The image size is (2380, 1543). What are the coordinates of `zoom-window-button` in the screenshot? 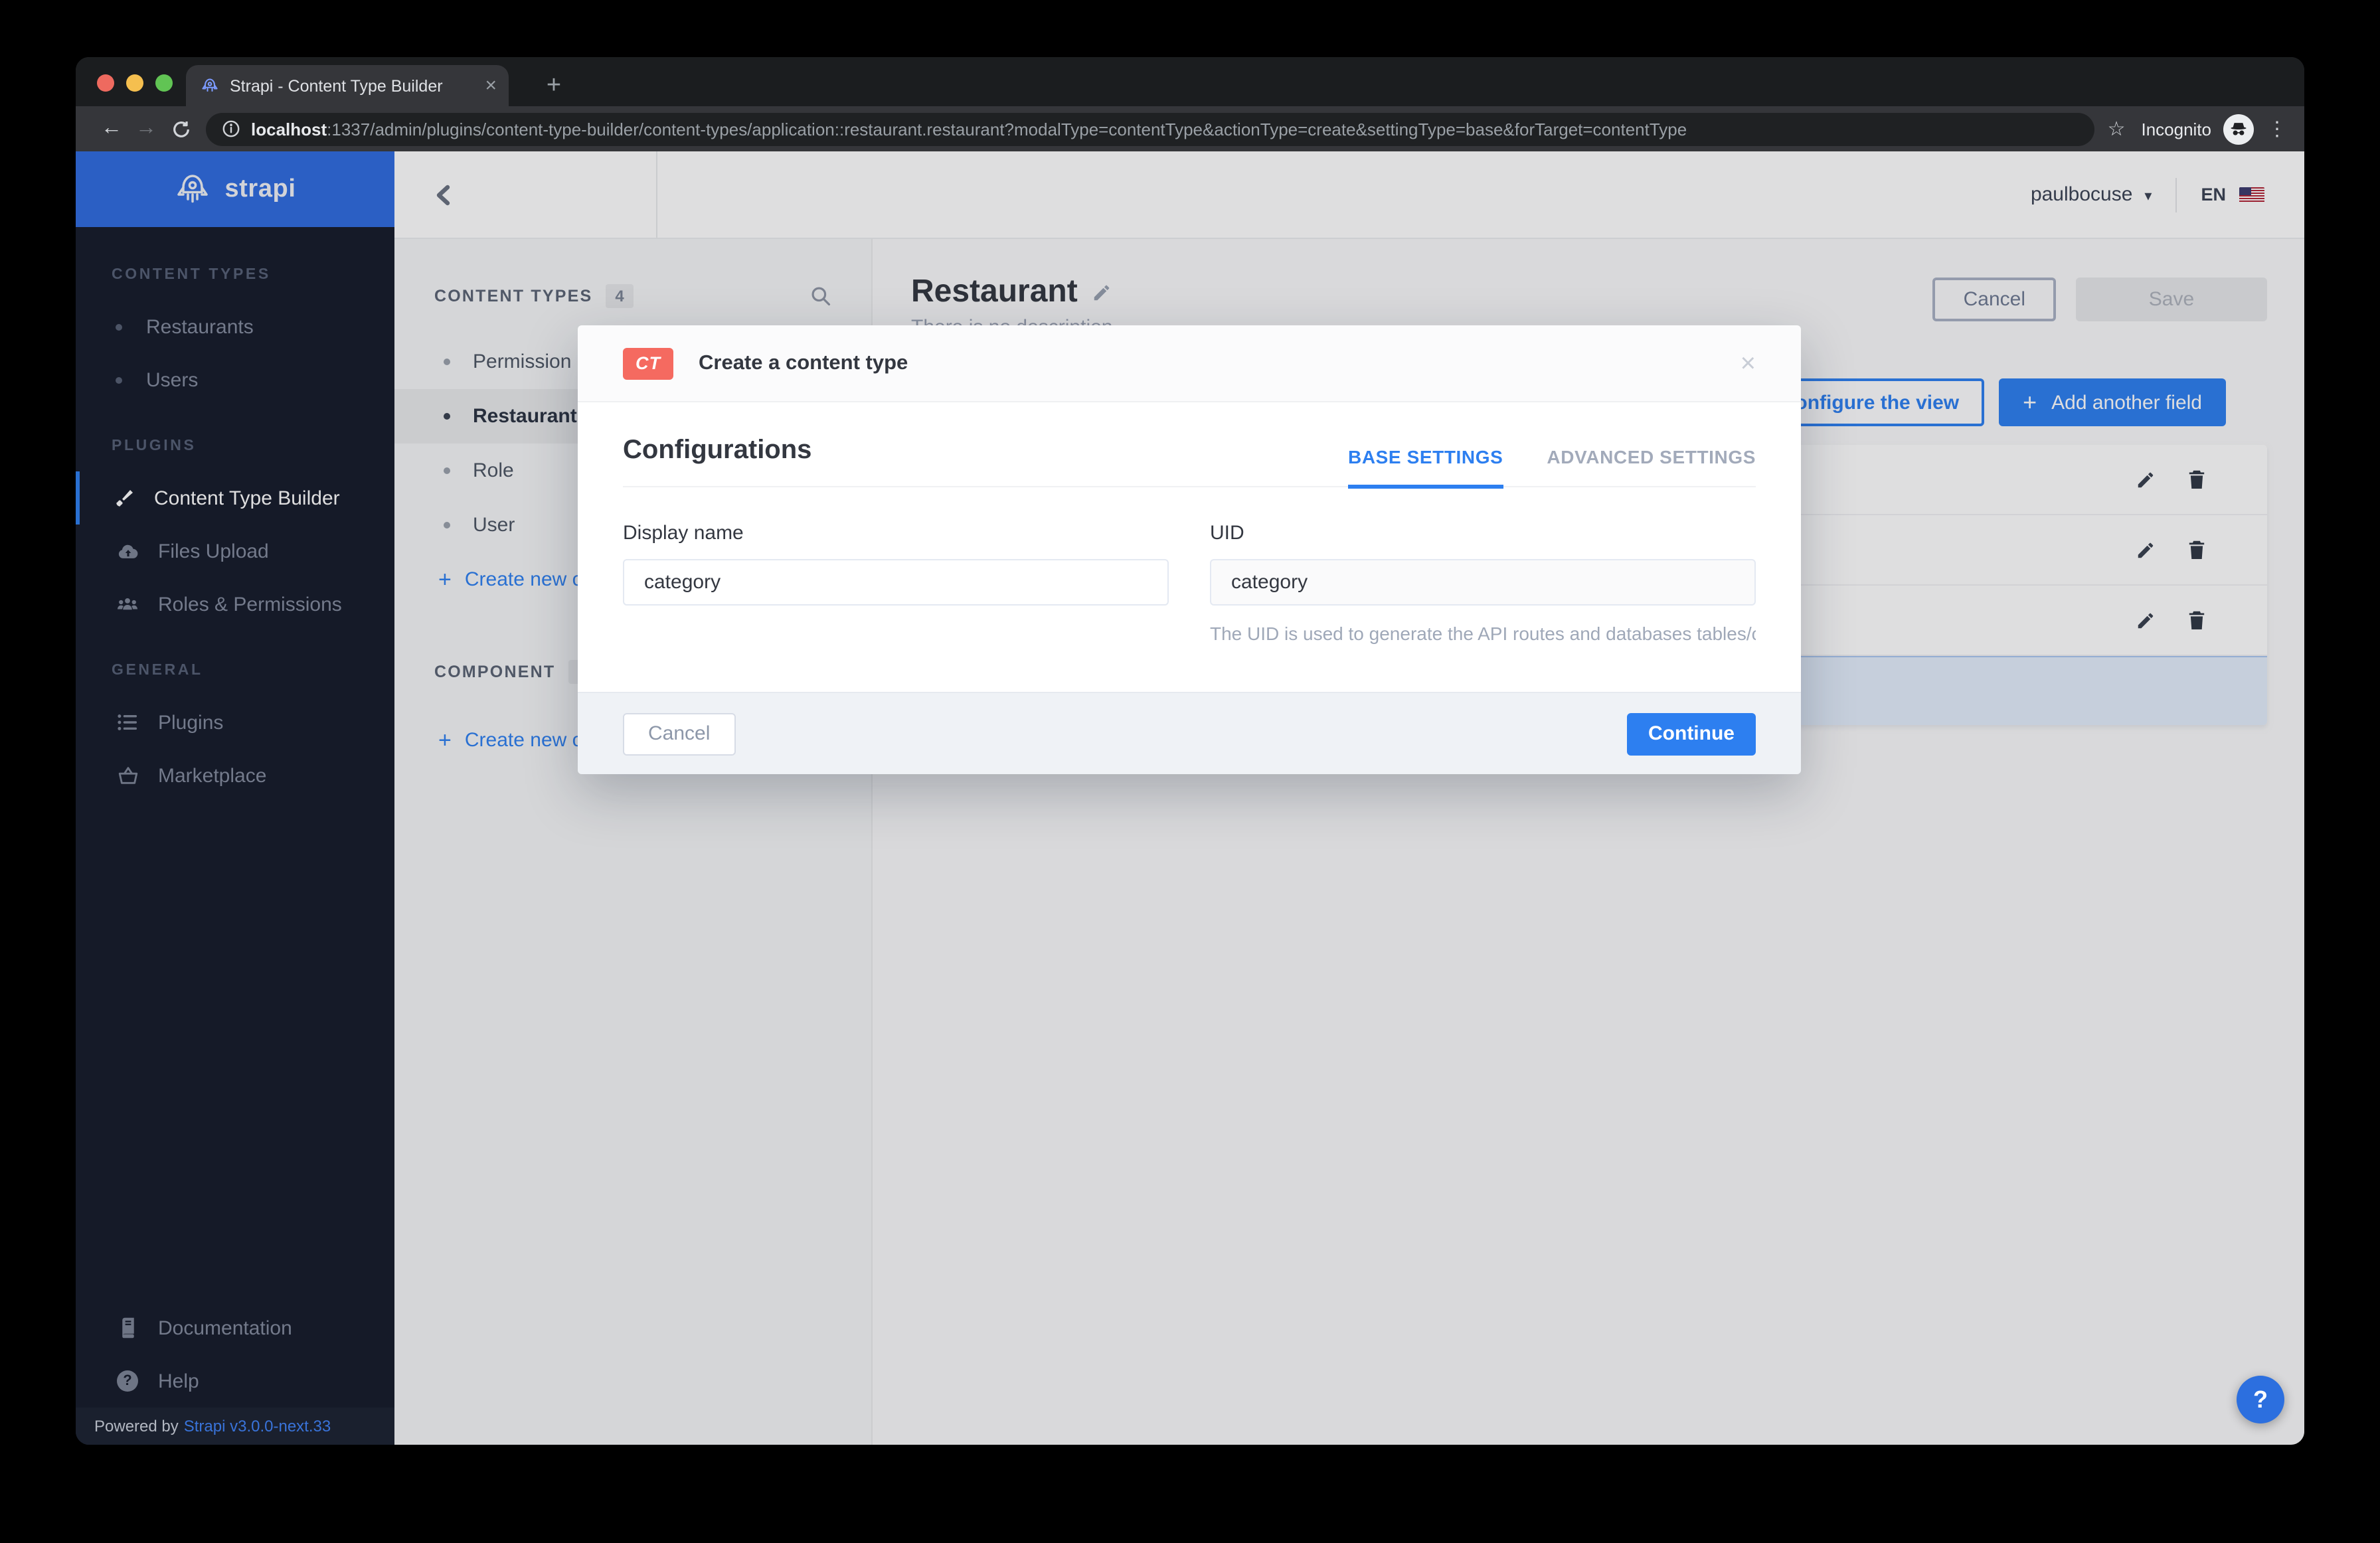 It's located at (164, 83).